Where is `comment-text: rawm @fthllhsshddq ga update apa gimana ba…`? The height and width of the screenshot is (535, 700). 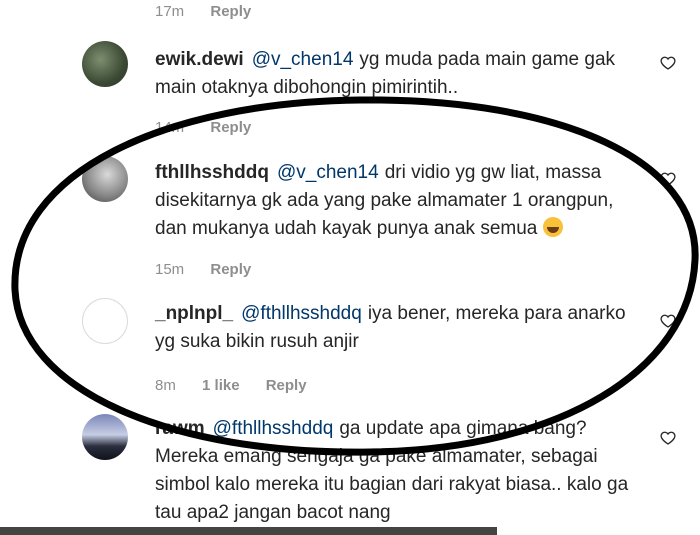 comment-text: rawm @fthllhsshddq ga update apa gimana ba… is located at coordinates (400, 471).